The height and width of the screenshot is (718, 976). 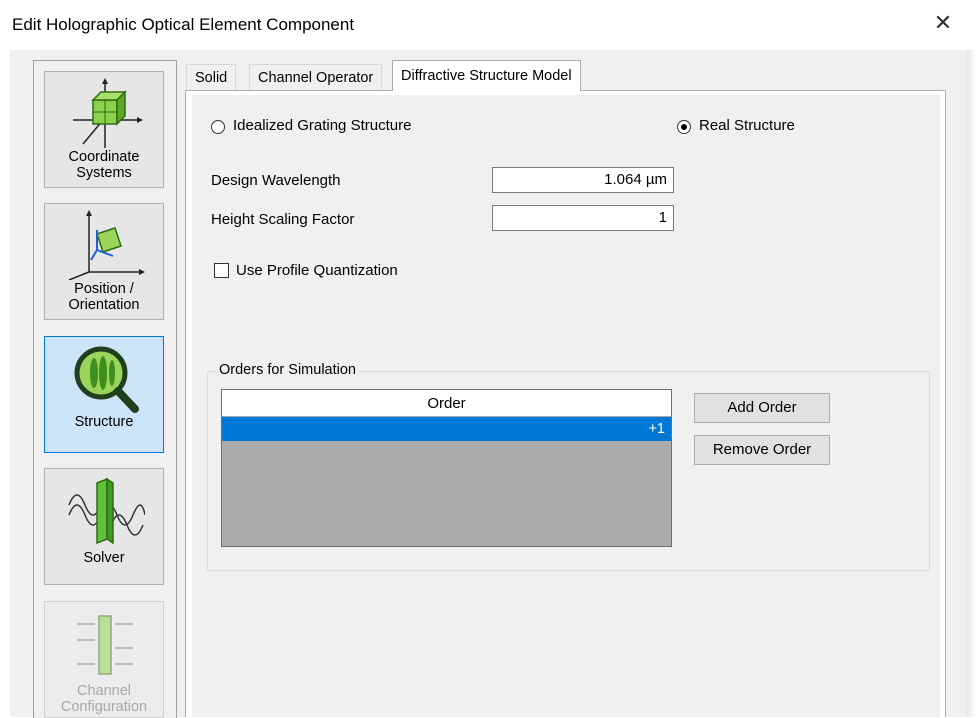 What do you see at coordinates (106, 511) in the screenshot?
I see `solver-icon` at bounding box center [106, 511].